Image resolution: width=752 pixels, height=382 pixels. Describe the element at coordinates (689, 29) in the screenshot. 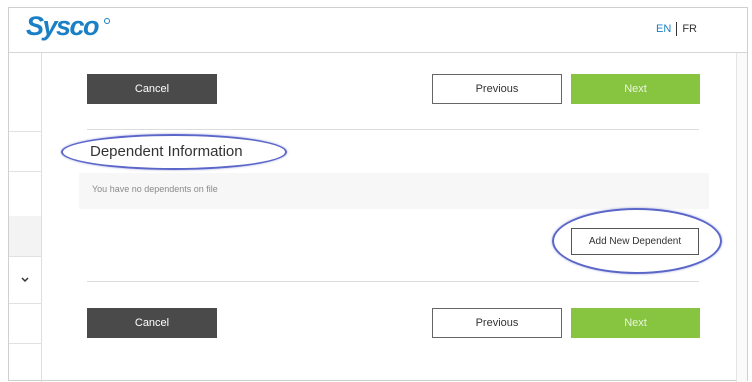

I see `lang-fr-link: FR` at that location.